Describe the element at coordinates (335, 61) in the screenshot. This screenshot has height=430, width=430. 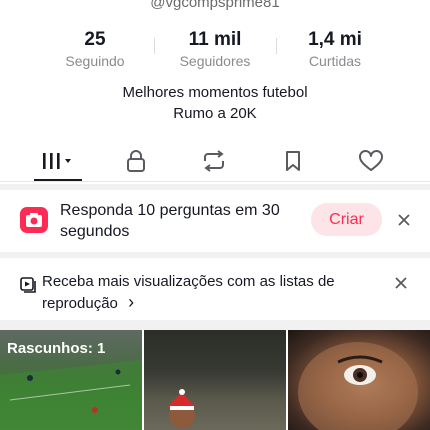
I see `likes-label: Curtidas` at that location.